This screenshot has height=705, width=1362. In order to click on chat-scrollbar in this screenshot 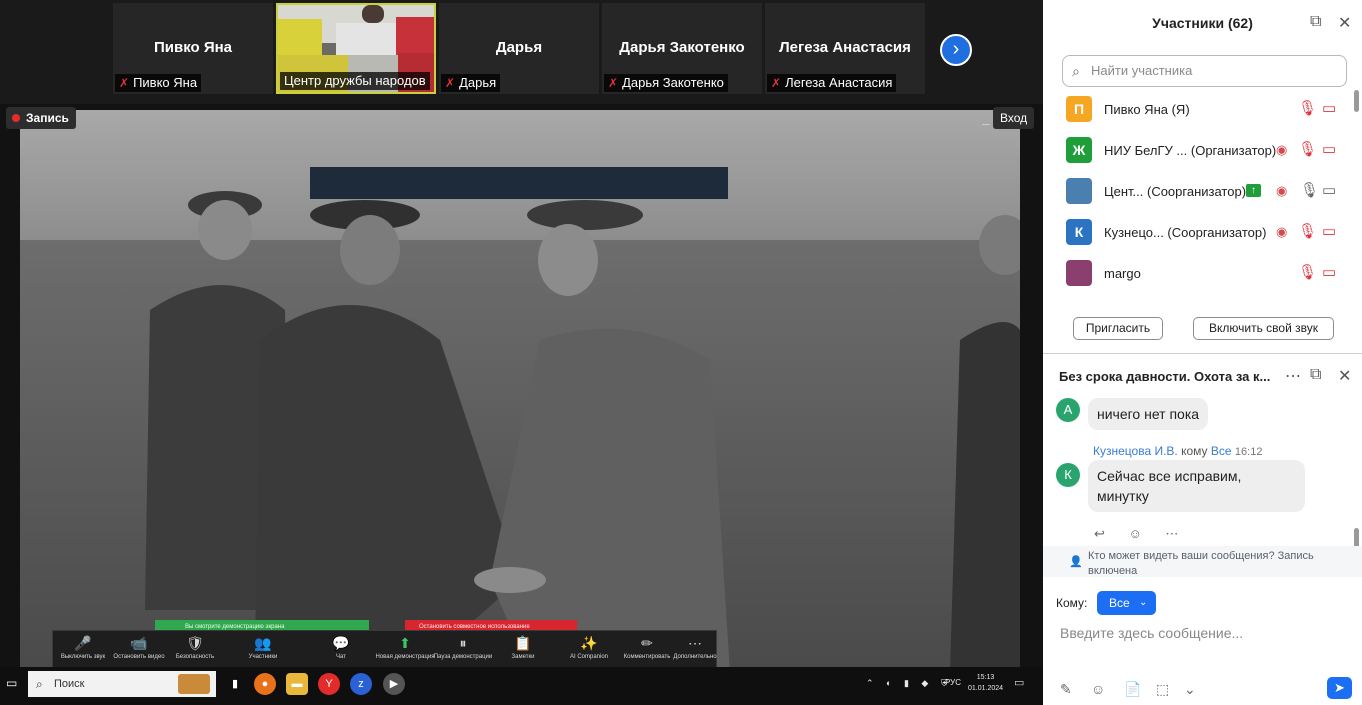, I will do `click(1356, 538)`.